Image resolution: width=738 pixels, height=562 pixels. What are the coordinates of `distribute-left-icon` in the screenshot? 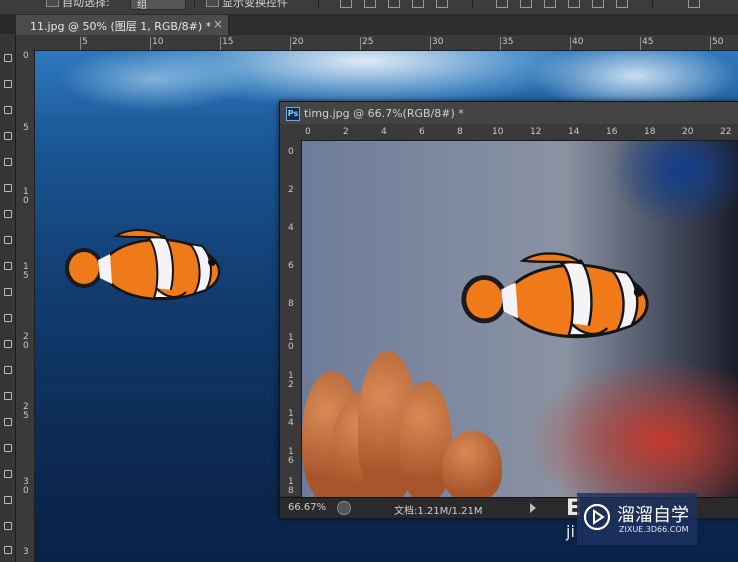 It's located at (574, 4).